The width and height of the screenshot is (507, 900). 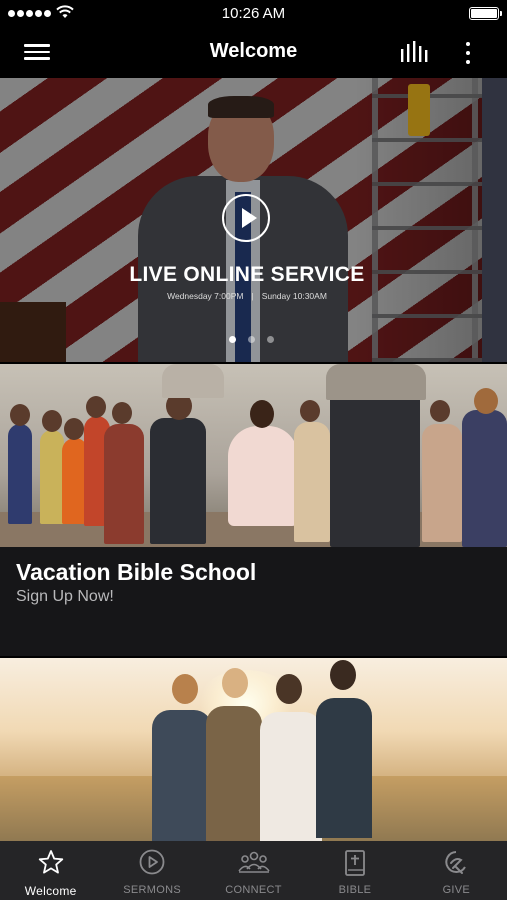 I want to click on equalizer-bars-icon, so click(x=414, y=53).